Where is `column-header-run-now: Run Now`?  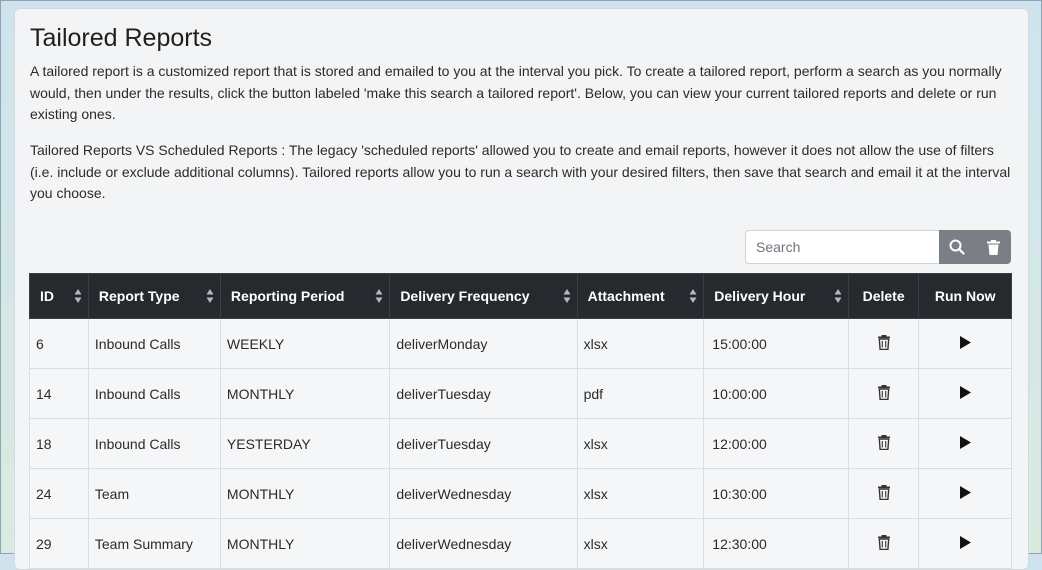
column-header-run-now: Run Now is located at coordinates (965, 296).